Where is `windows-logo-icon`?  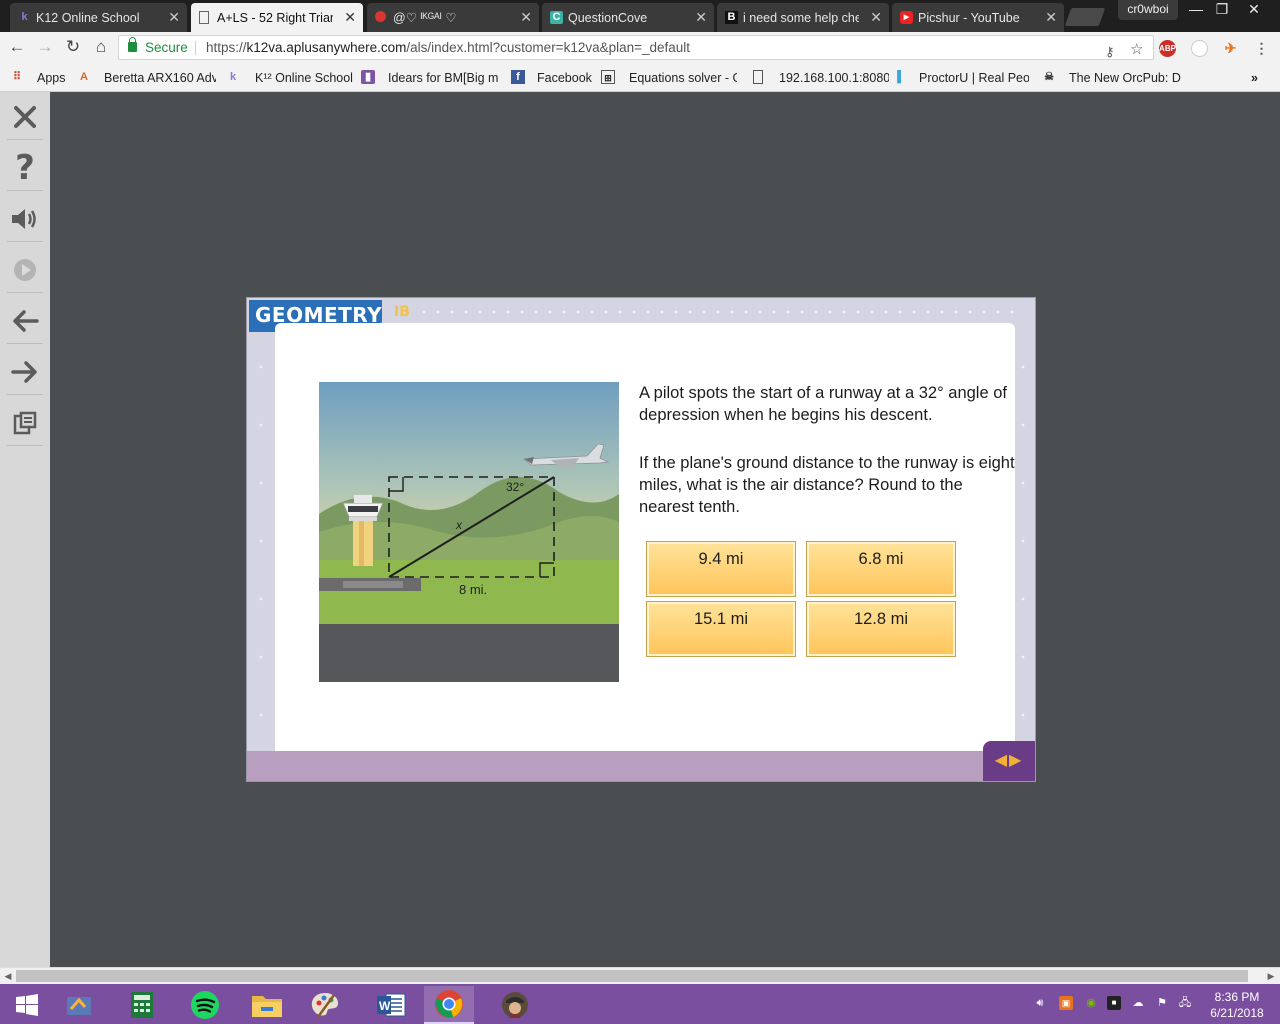 windows-logo-icon is located at coordinates (27, 1005).